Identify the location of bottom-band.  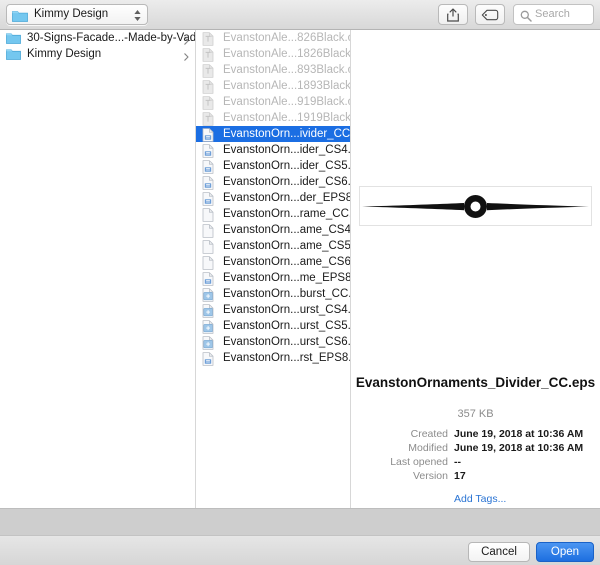
(300, 521).